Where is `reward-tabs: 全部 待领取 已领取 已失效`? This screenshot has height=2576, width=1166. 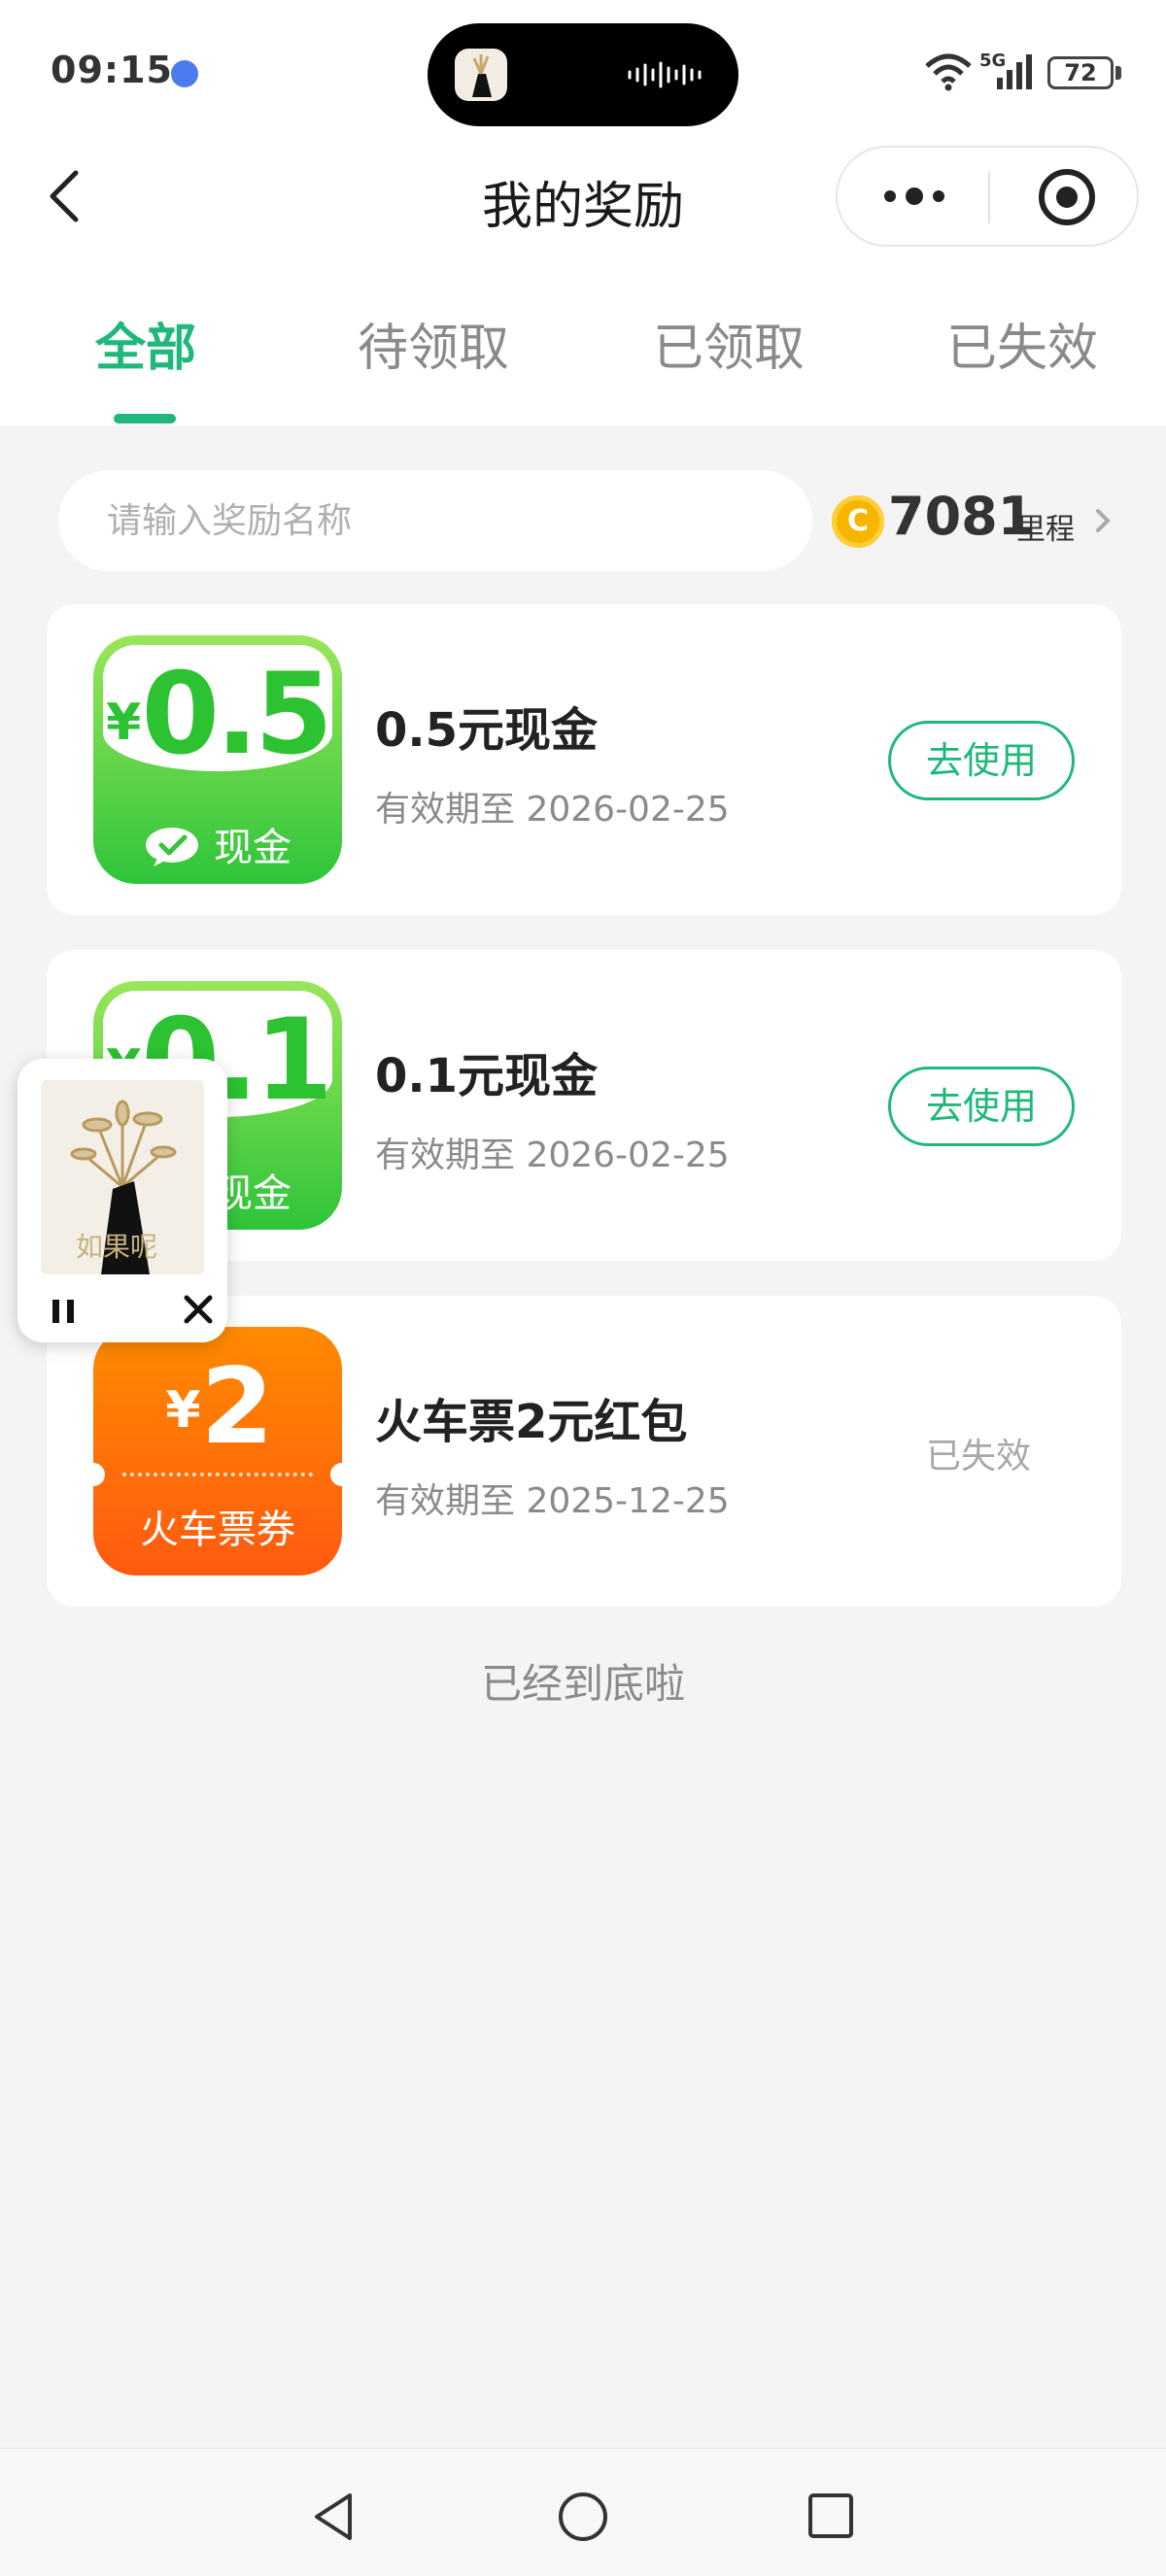 reward-tabs: 全部 待领取 已领取 已失效 is located at coordinates (583, 346).